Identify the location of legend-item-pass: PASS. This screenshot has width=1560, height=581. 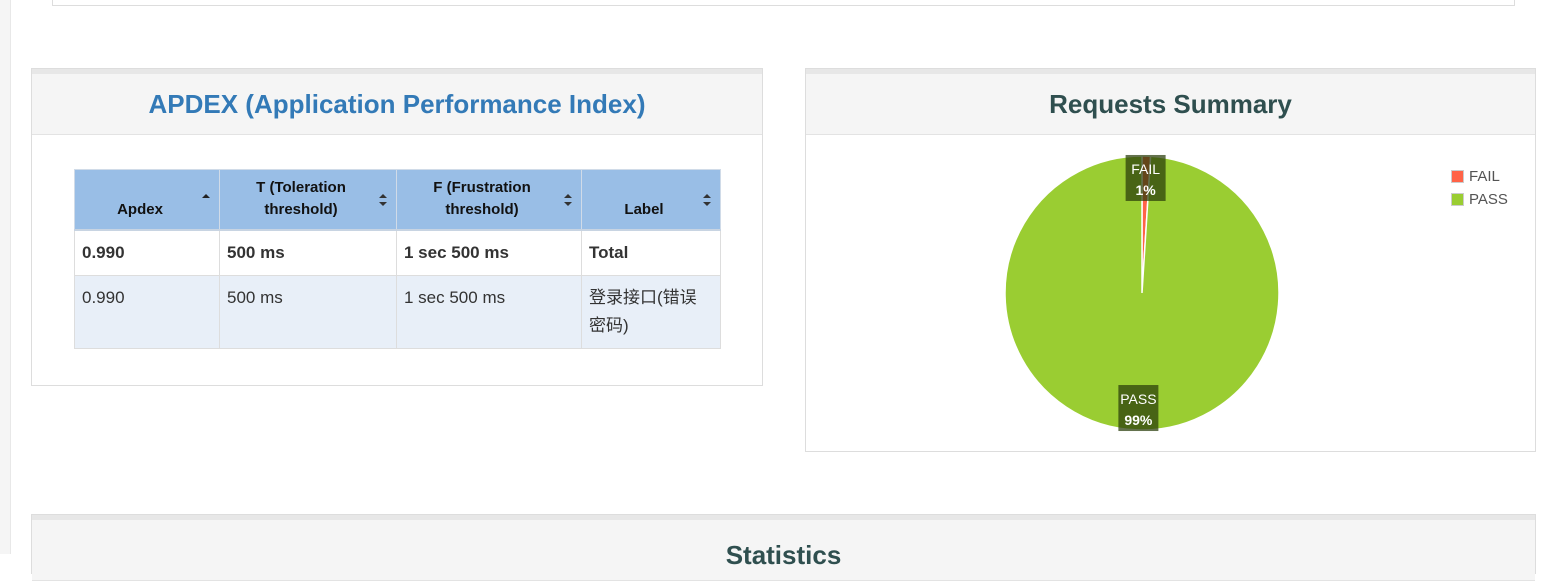
(1479, 199).